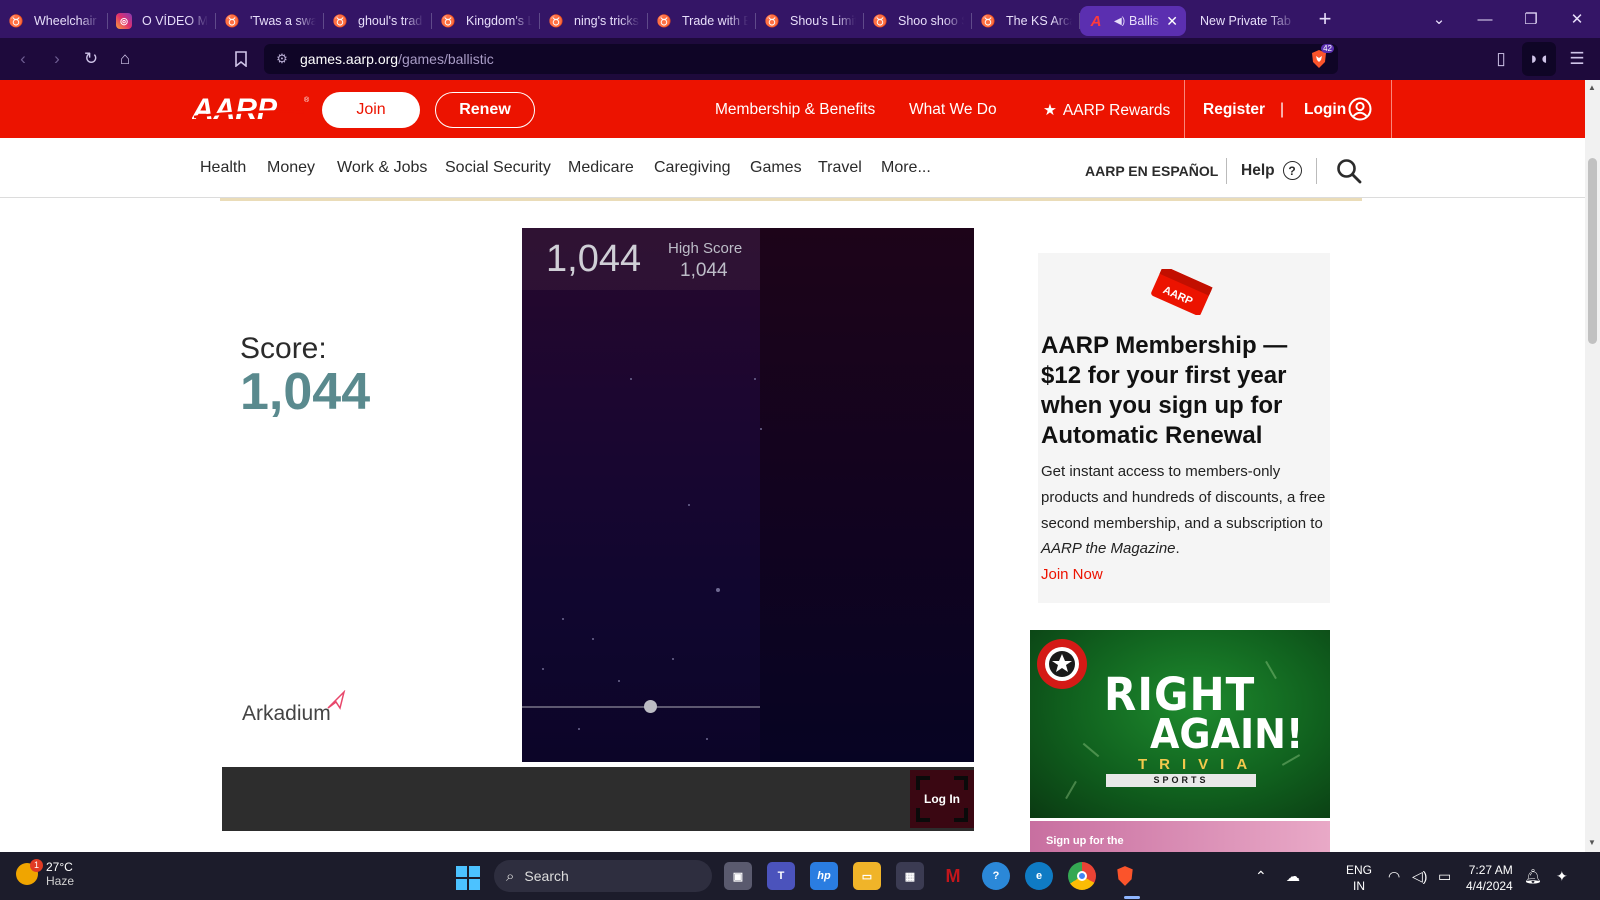 The image size is (1600, 900). Describe the element at coordinates (1026, 21) in the screenshot. I see `browser-tab: ♉ The KS Arca` at that location.